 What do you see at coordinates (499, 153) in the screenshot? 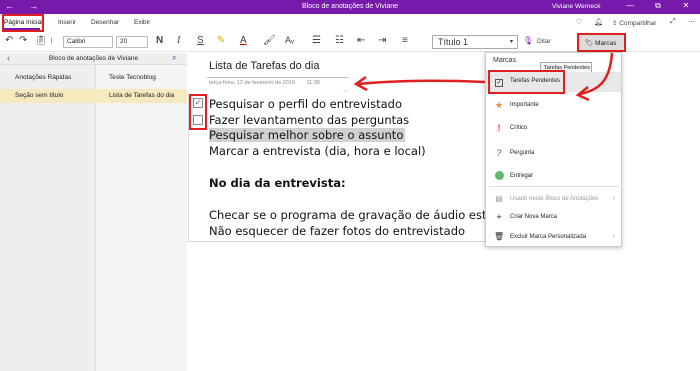
I see `question-icon: ?` at bounding box center [499, 153].